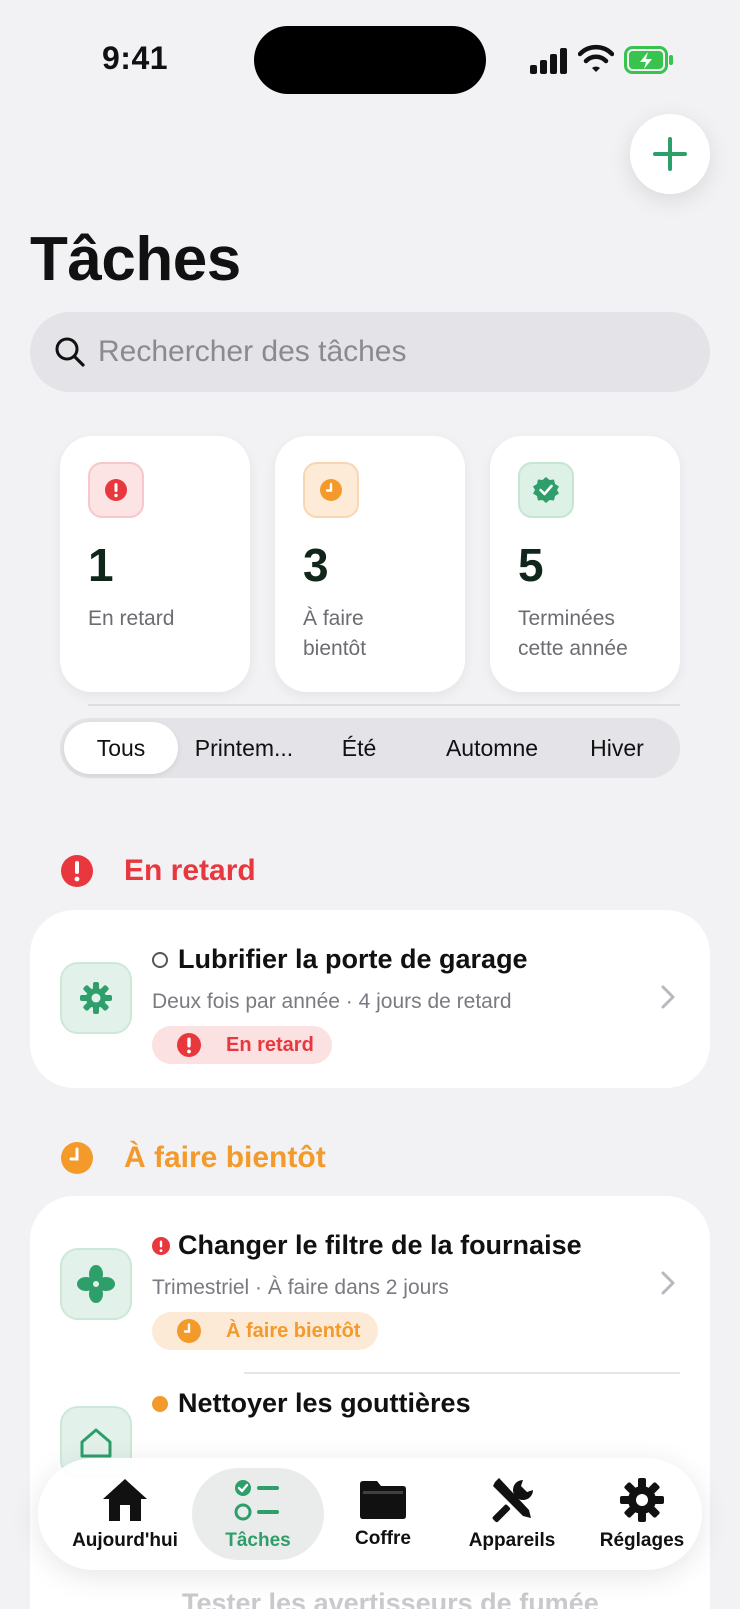 This screenshot has height=1609, width=740. What do you see at coordinates (70, 352) in the screenshot?
I see `search-icon` at bounding box center [70, 352].